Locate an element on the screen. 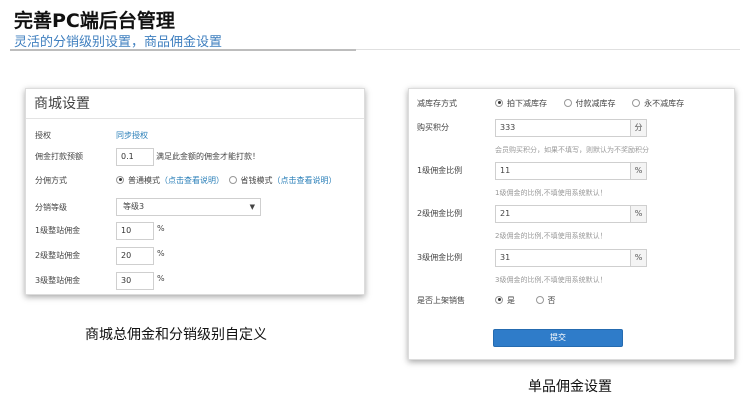 The height and width of the screenshot is (403, 750). on-sale-label: 是否上架销售 is located at coordinates (441, 300).